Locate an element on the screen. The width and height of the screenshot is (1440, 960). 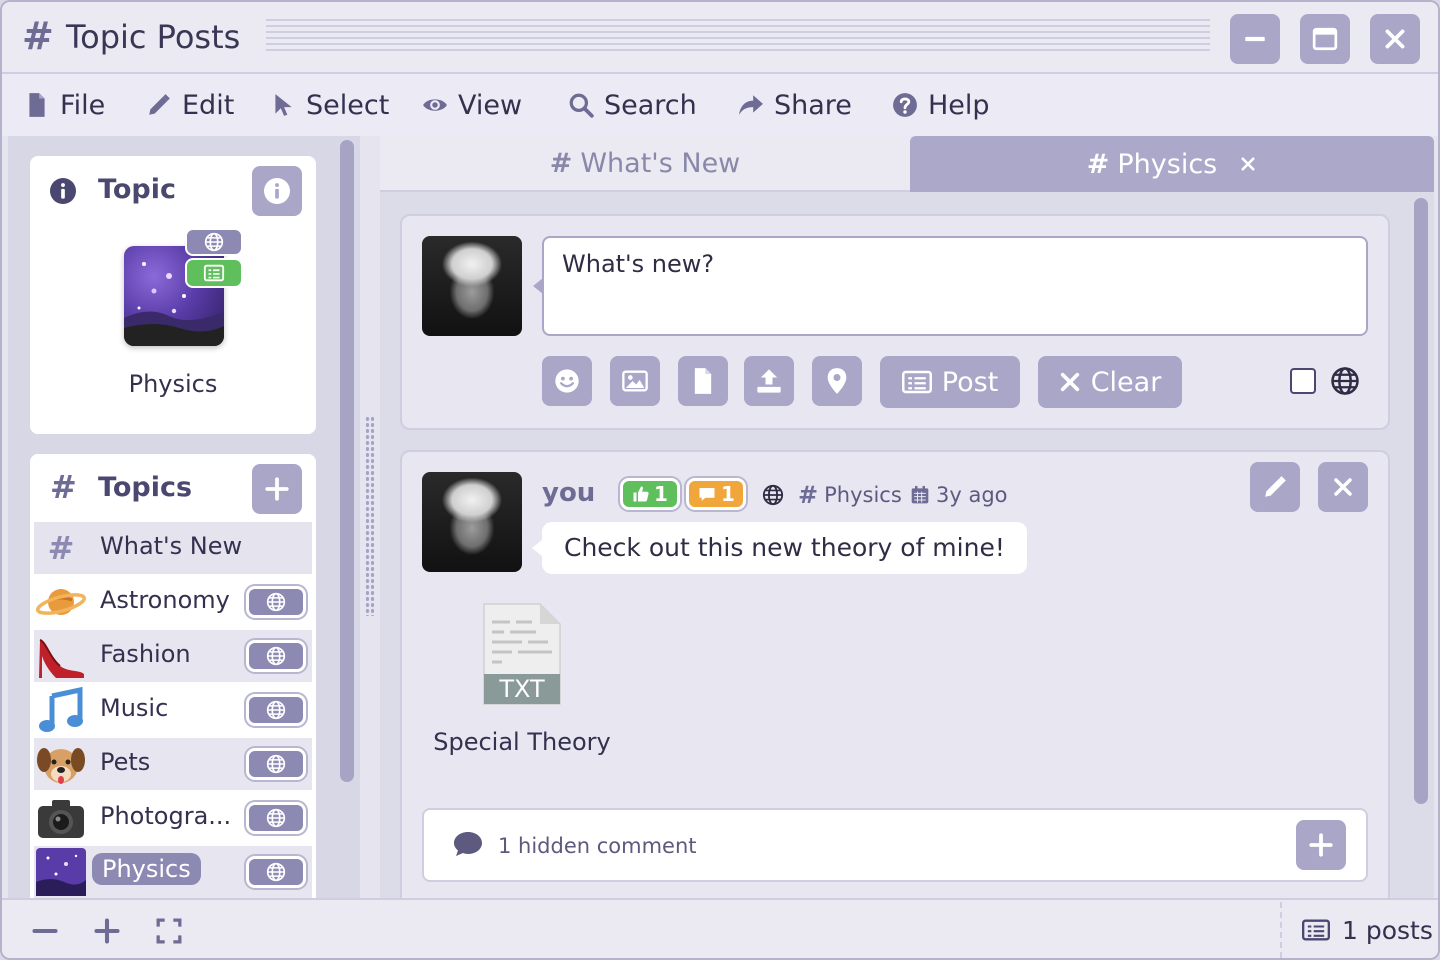
map-pin-icon is located at coordinates (837, 381).